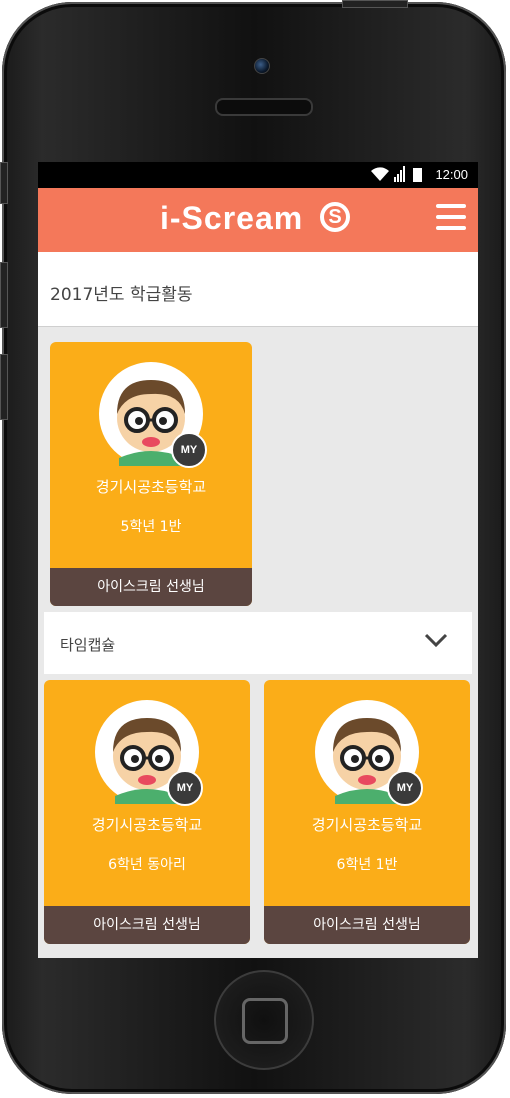  What do you see at coordinates (4, 387) in the screenshot?
I see `volume-down-button` at bounding box center [4, 387].